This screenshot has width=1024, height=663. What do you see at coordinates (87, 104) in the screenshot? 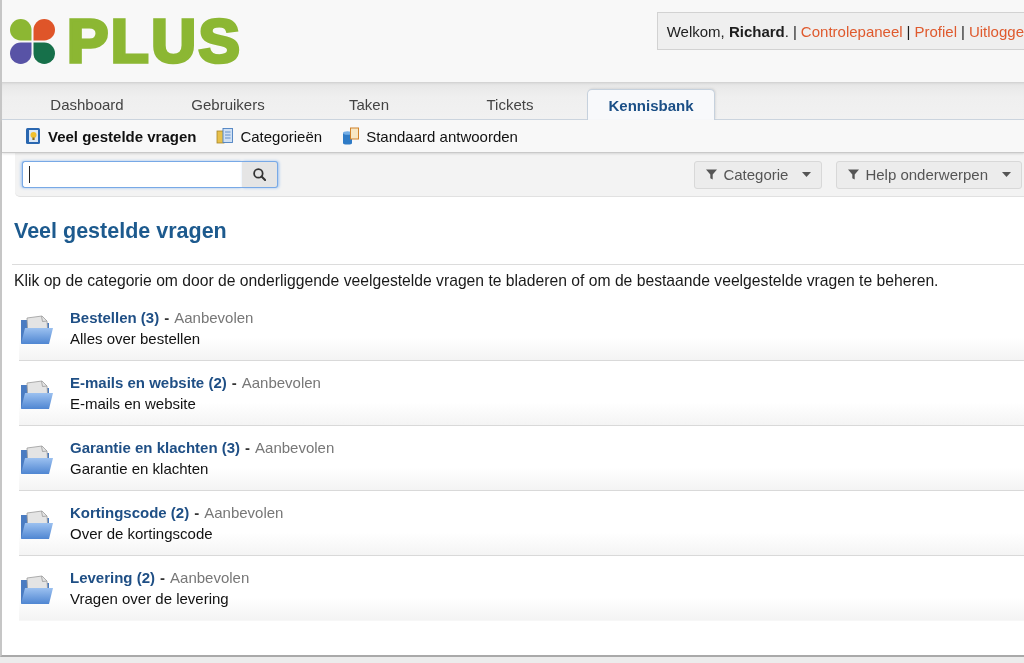
I see `nav-tab: Dashboard` at bounding box center [87, 104].